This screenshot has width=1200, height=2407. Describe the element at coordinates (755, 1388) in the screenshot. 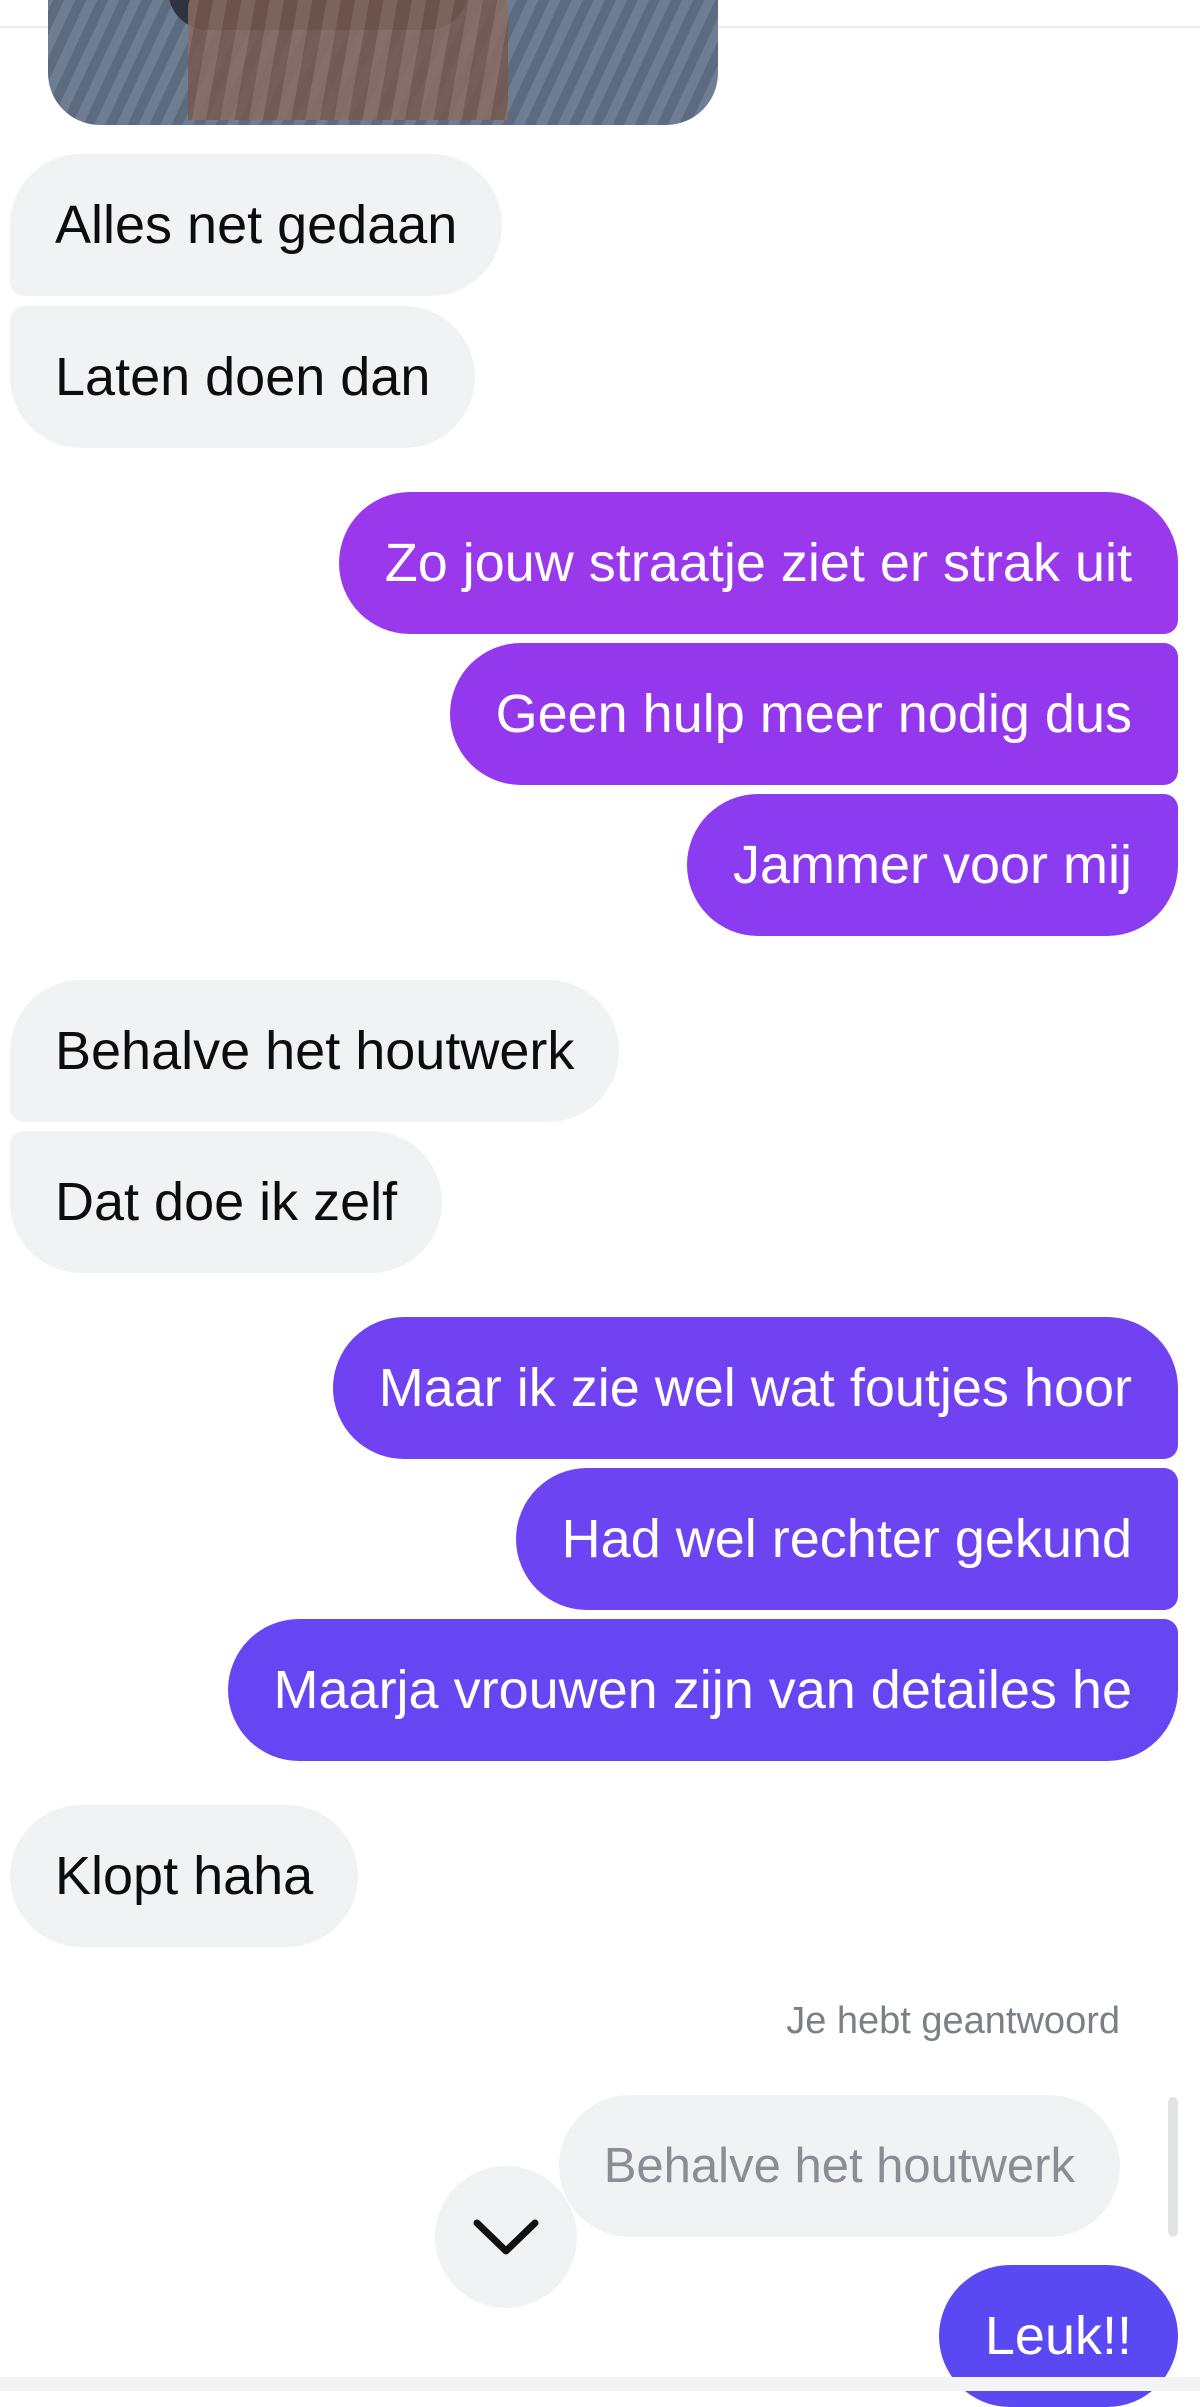

I see `outgoing-message: Maar ik zie wel wat foutjes hoor` at that location.